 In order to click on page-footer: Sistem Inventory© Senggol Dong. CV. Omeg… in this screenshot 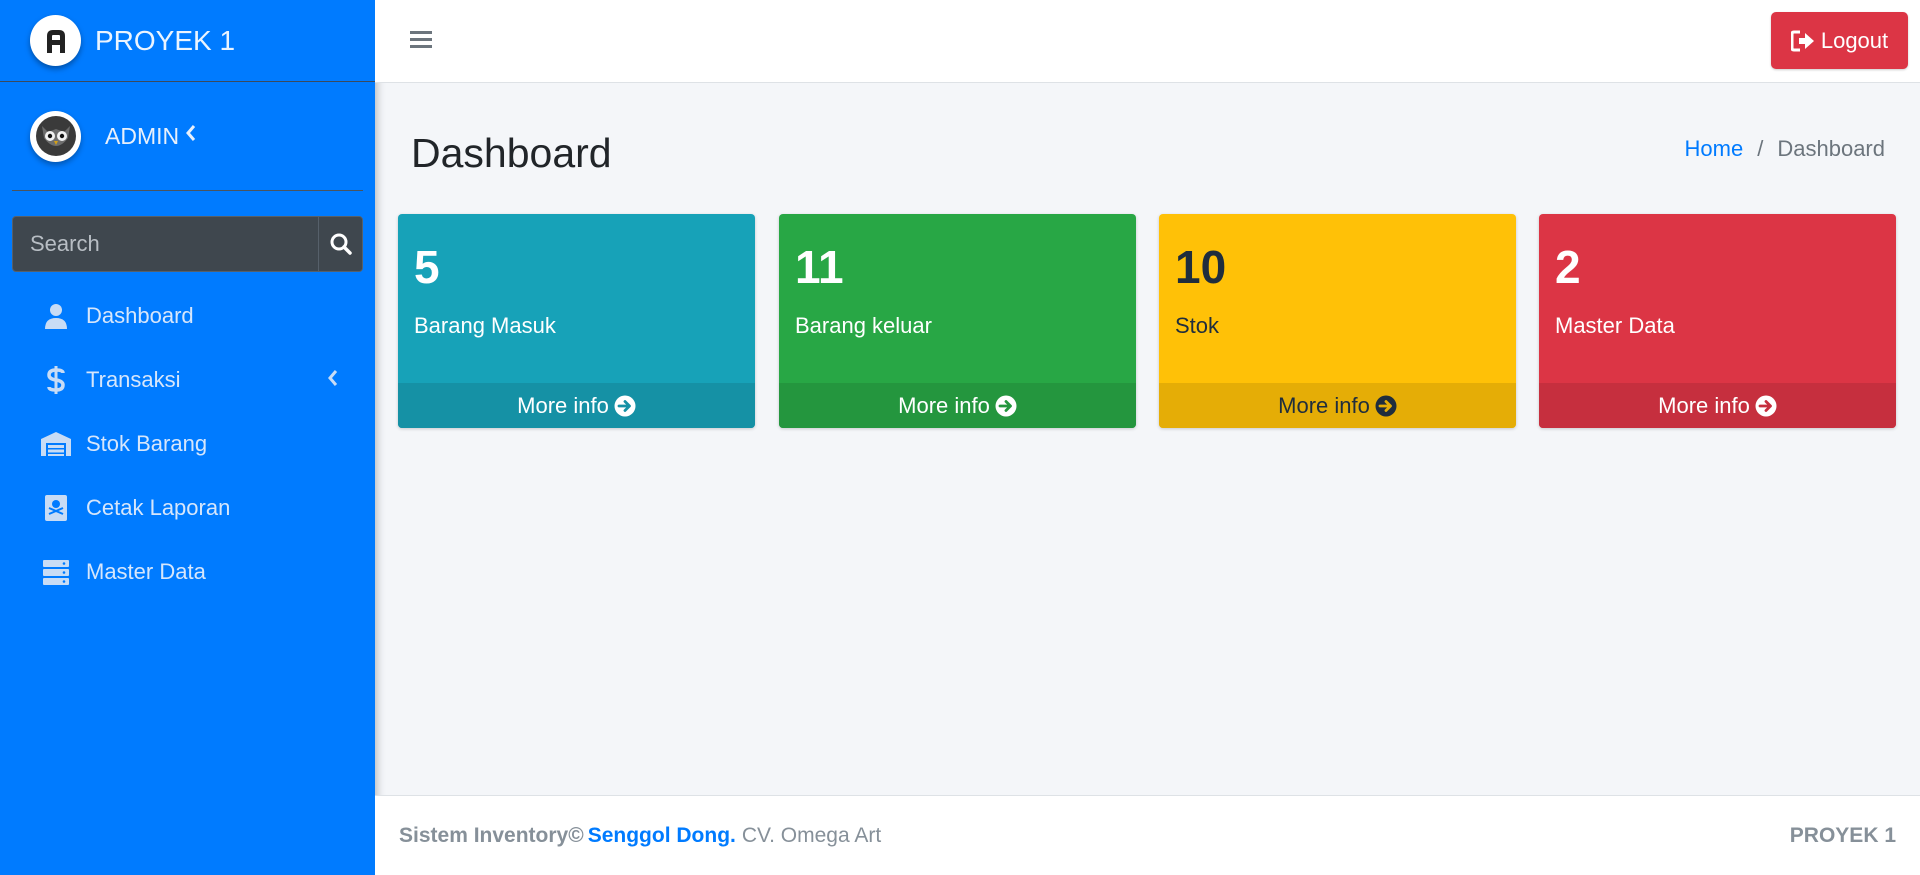, I will do `click(1147, 835)`.